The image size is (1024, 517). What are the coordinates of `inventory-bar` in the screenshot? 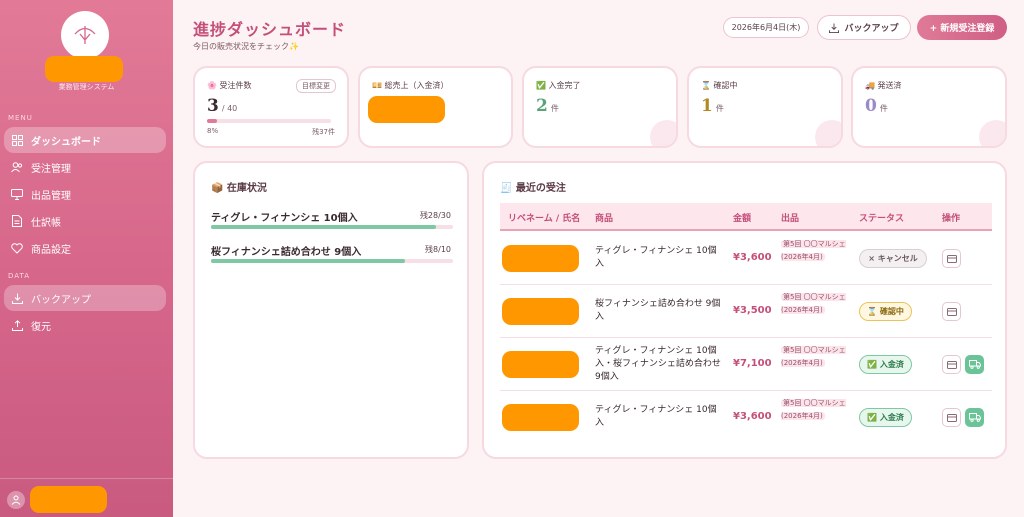 It's located at (332, 227).